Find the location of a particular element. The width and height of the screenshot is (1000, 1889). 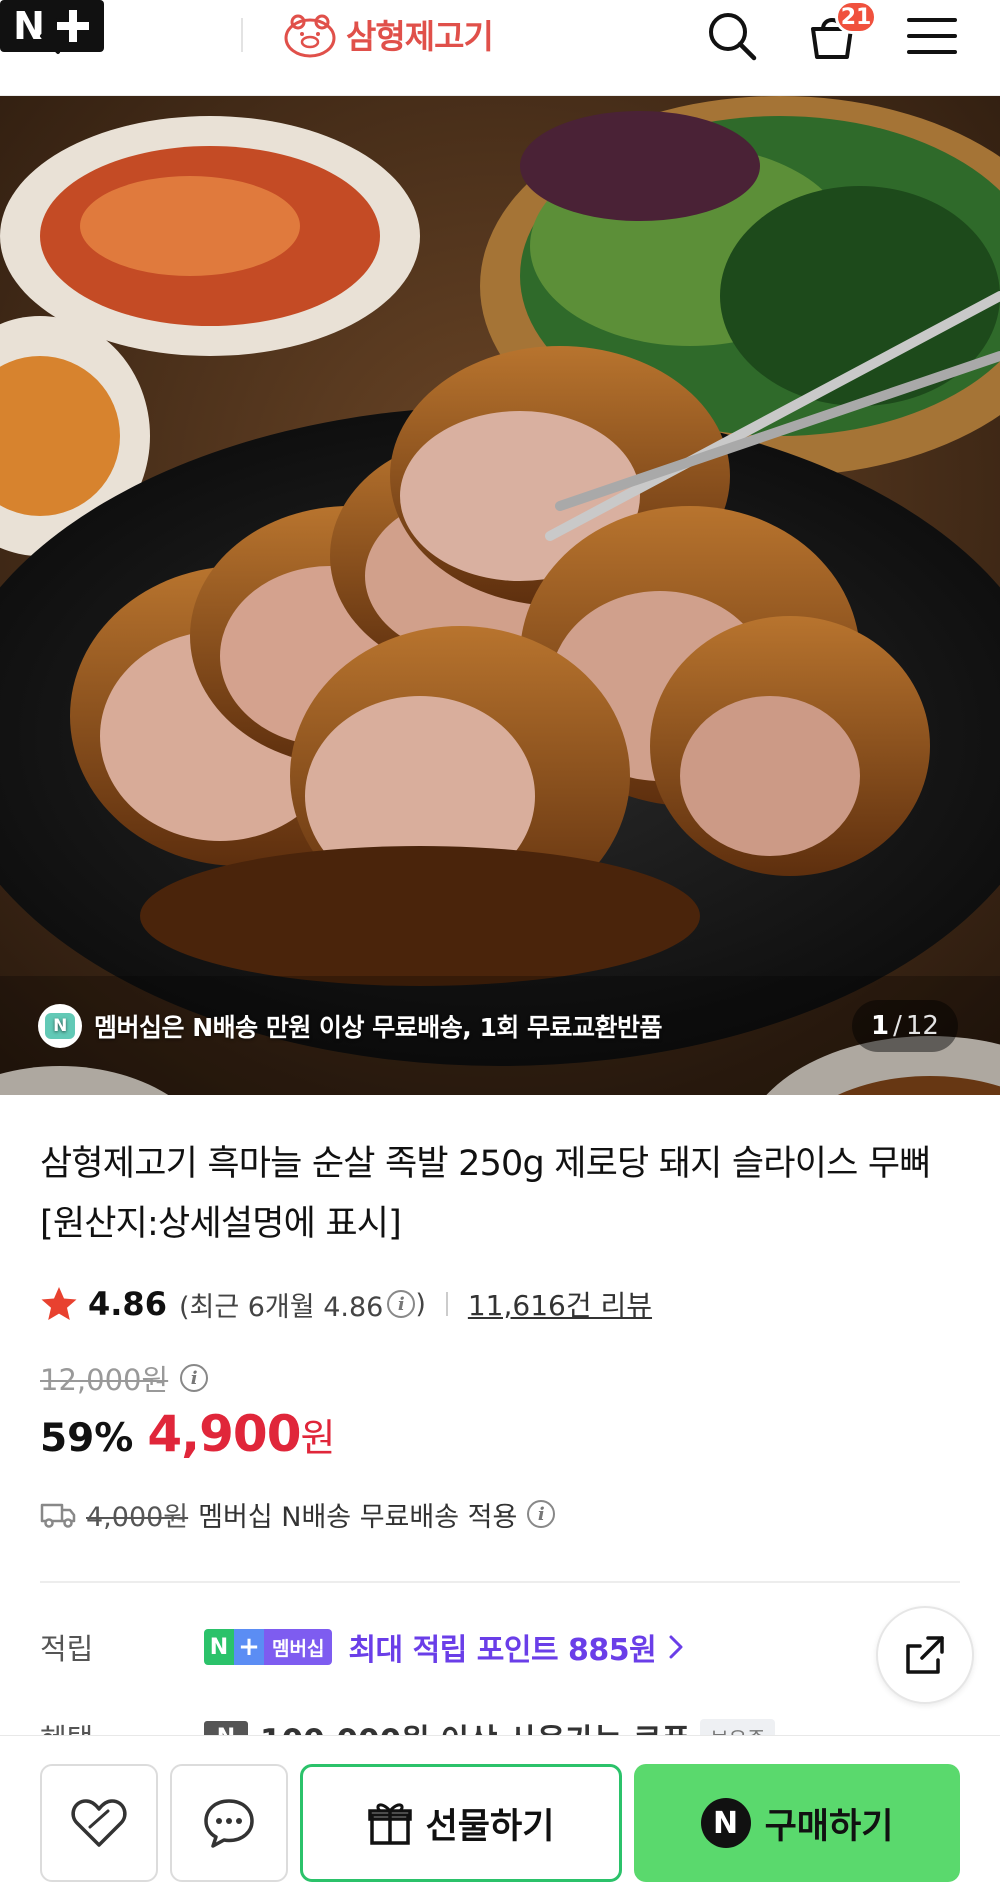

image-page-counter: 1 / 12 is located at coordinates (905, 1026).